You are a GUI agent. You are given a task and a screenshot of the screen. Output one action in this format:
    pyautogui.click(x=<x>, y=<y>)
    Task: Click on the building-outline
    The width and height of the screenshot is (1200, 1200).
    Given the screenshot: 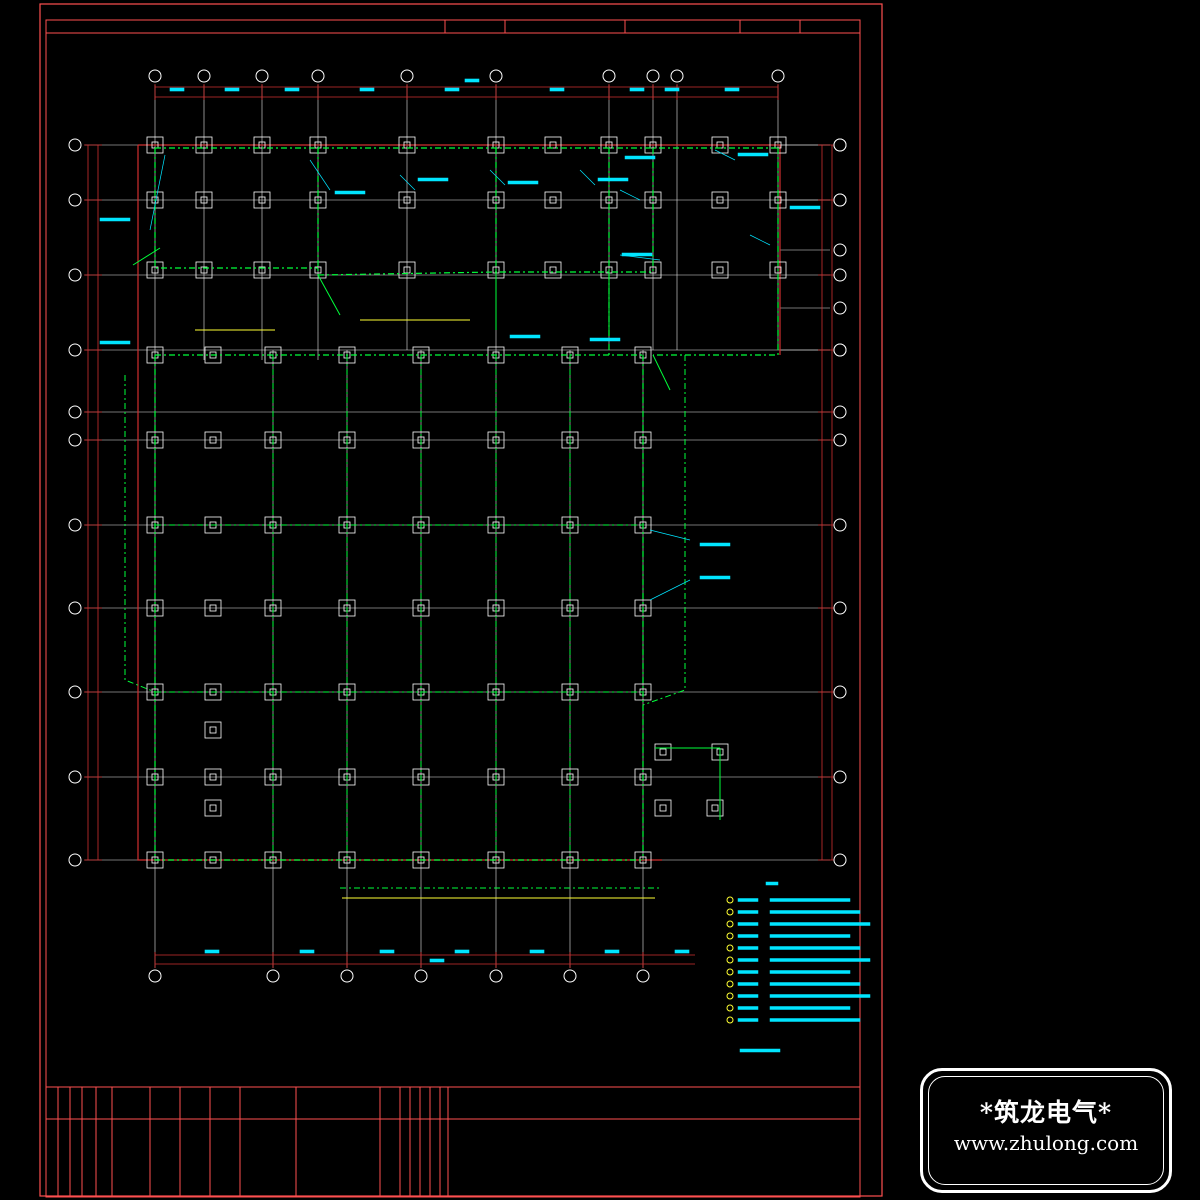 What is the action you would take?
    pyautogui.click(x=459, y=249)
    